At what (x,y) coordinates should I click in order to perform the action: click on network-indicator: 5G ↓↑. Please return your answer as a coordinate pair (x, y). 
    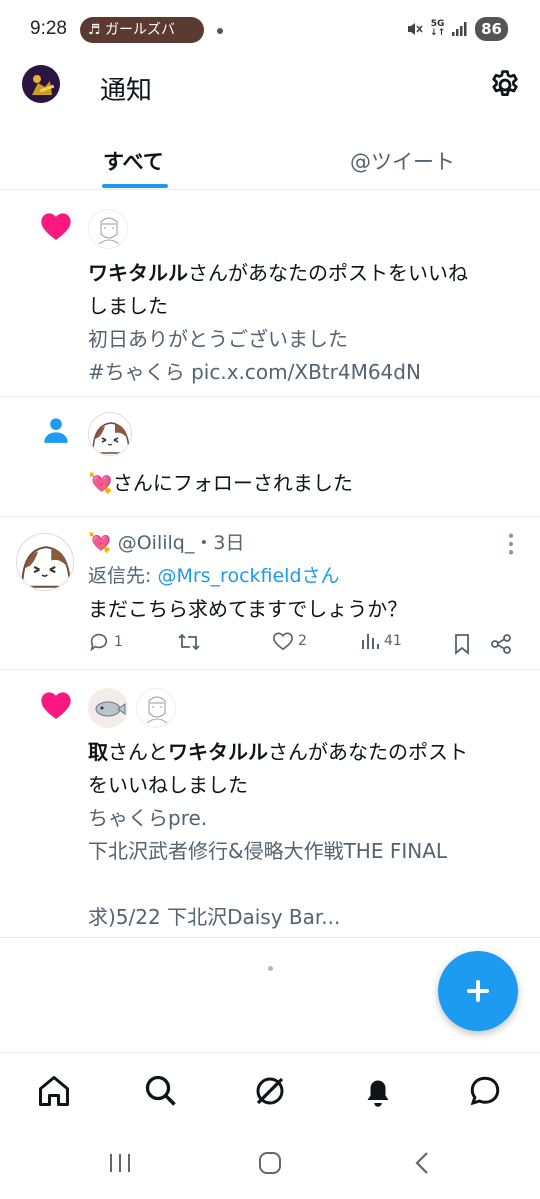
    Looking at the image, I should click on (437, 29).